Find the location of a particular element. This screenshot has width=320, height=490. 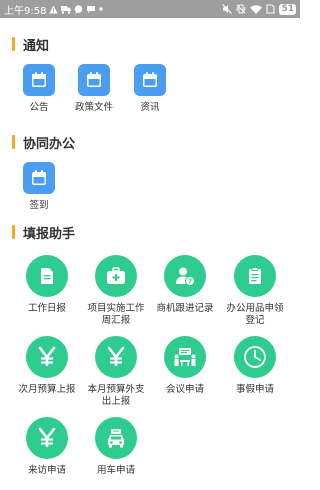

item-label: 签到 is located at coordinates (39, 205).